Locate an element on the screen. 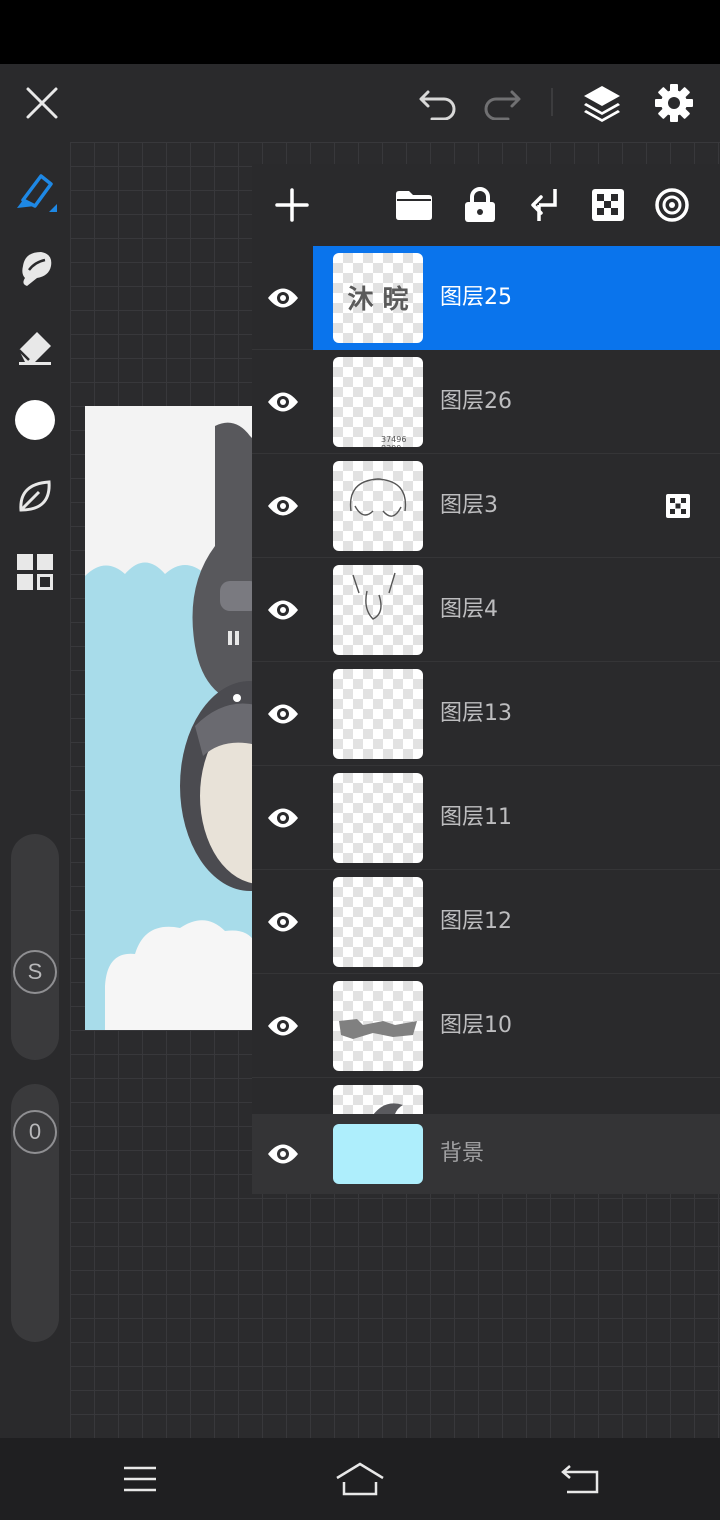 This screenshot has width=720, height=1520. layer-body: 图层12 is located at coordinates (516, 922).